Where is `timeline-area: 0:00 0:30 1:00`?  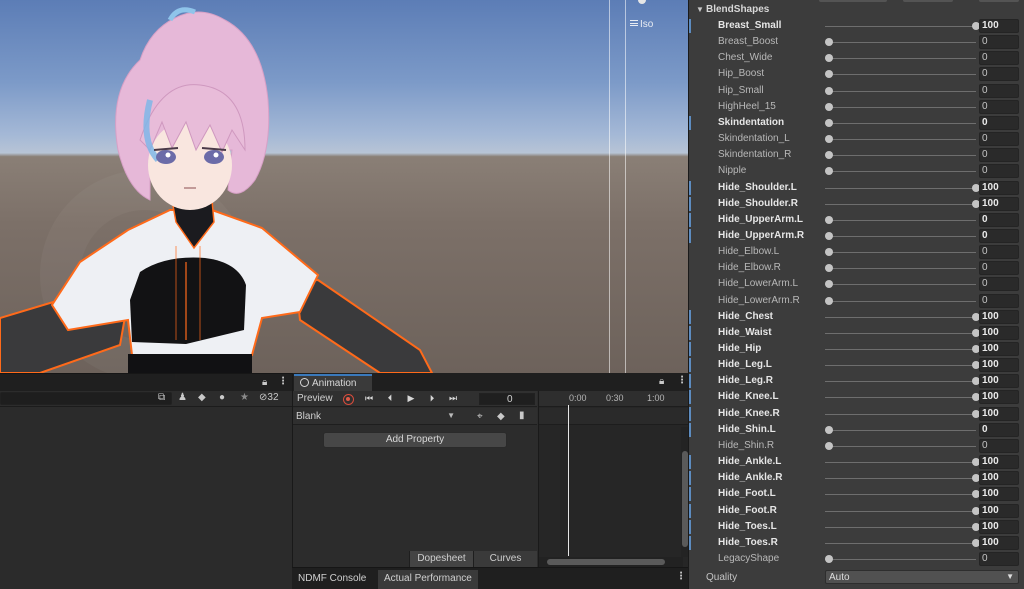
timeline-area: 0:00 0:30 1:00 is located at coordinates (614, 479).